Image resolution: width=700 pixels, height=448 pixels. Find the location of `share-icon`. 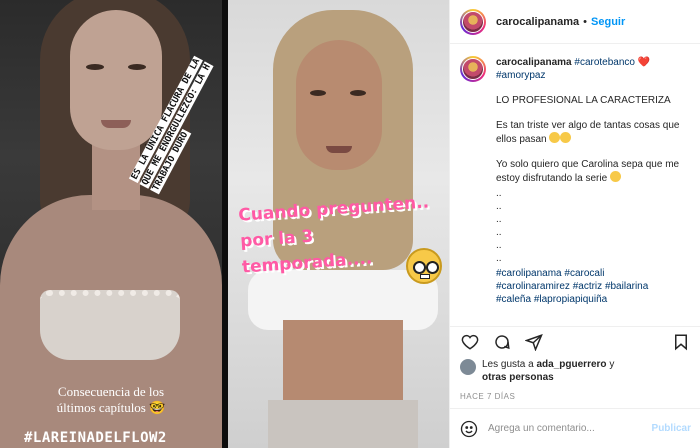

share-icon is located at coordinates (534, 342).